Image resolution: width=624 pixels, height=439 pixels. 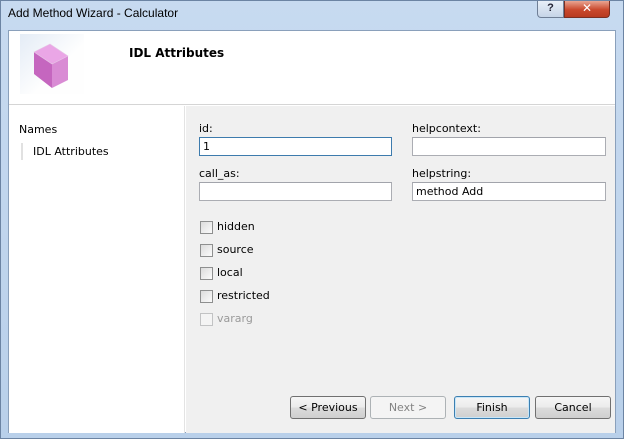 What do you see at coordinates (442, 173) in the screenshot?
I see `helpstring-label: helpstring:` at bounding box center [442, 173].